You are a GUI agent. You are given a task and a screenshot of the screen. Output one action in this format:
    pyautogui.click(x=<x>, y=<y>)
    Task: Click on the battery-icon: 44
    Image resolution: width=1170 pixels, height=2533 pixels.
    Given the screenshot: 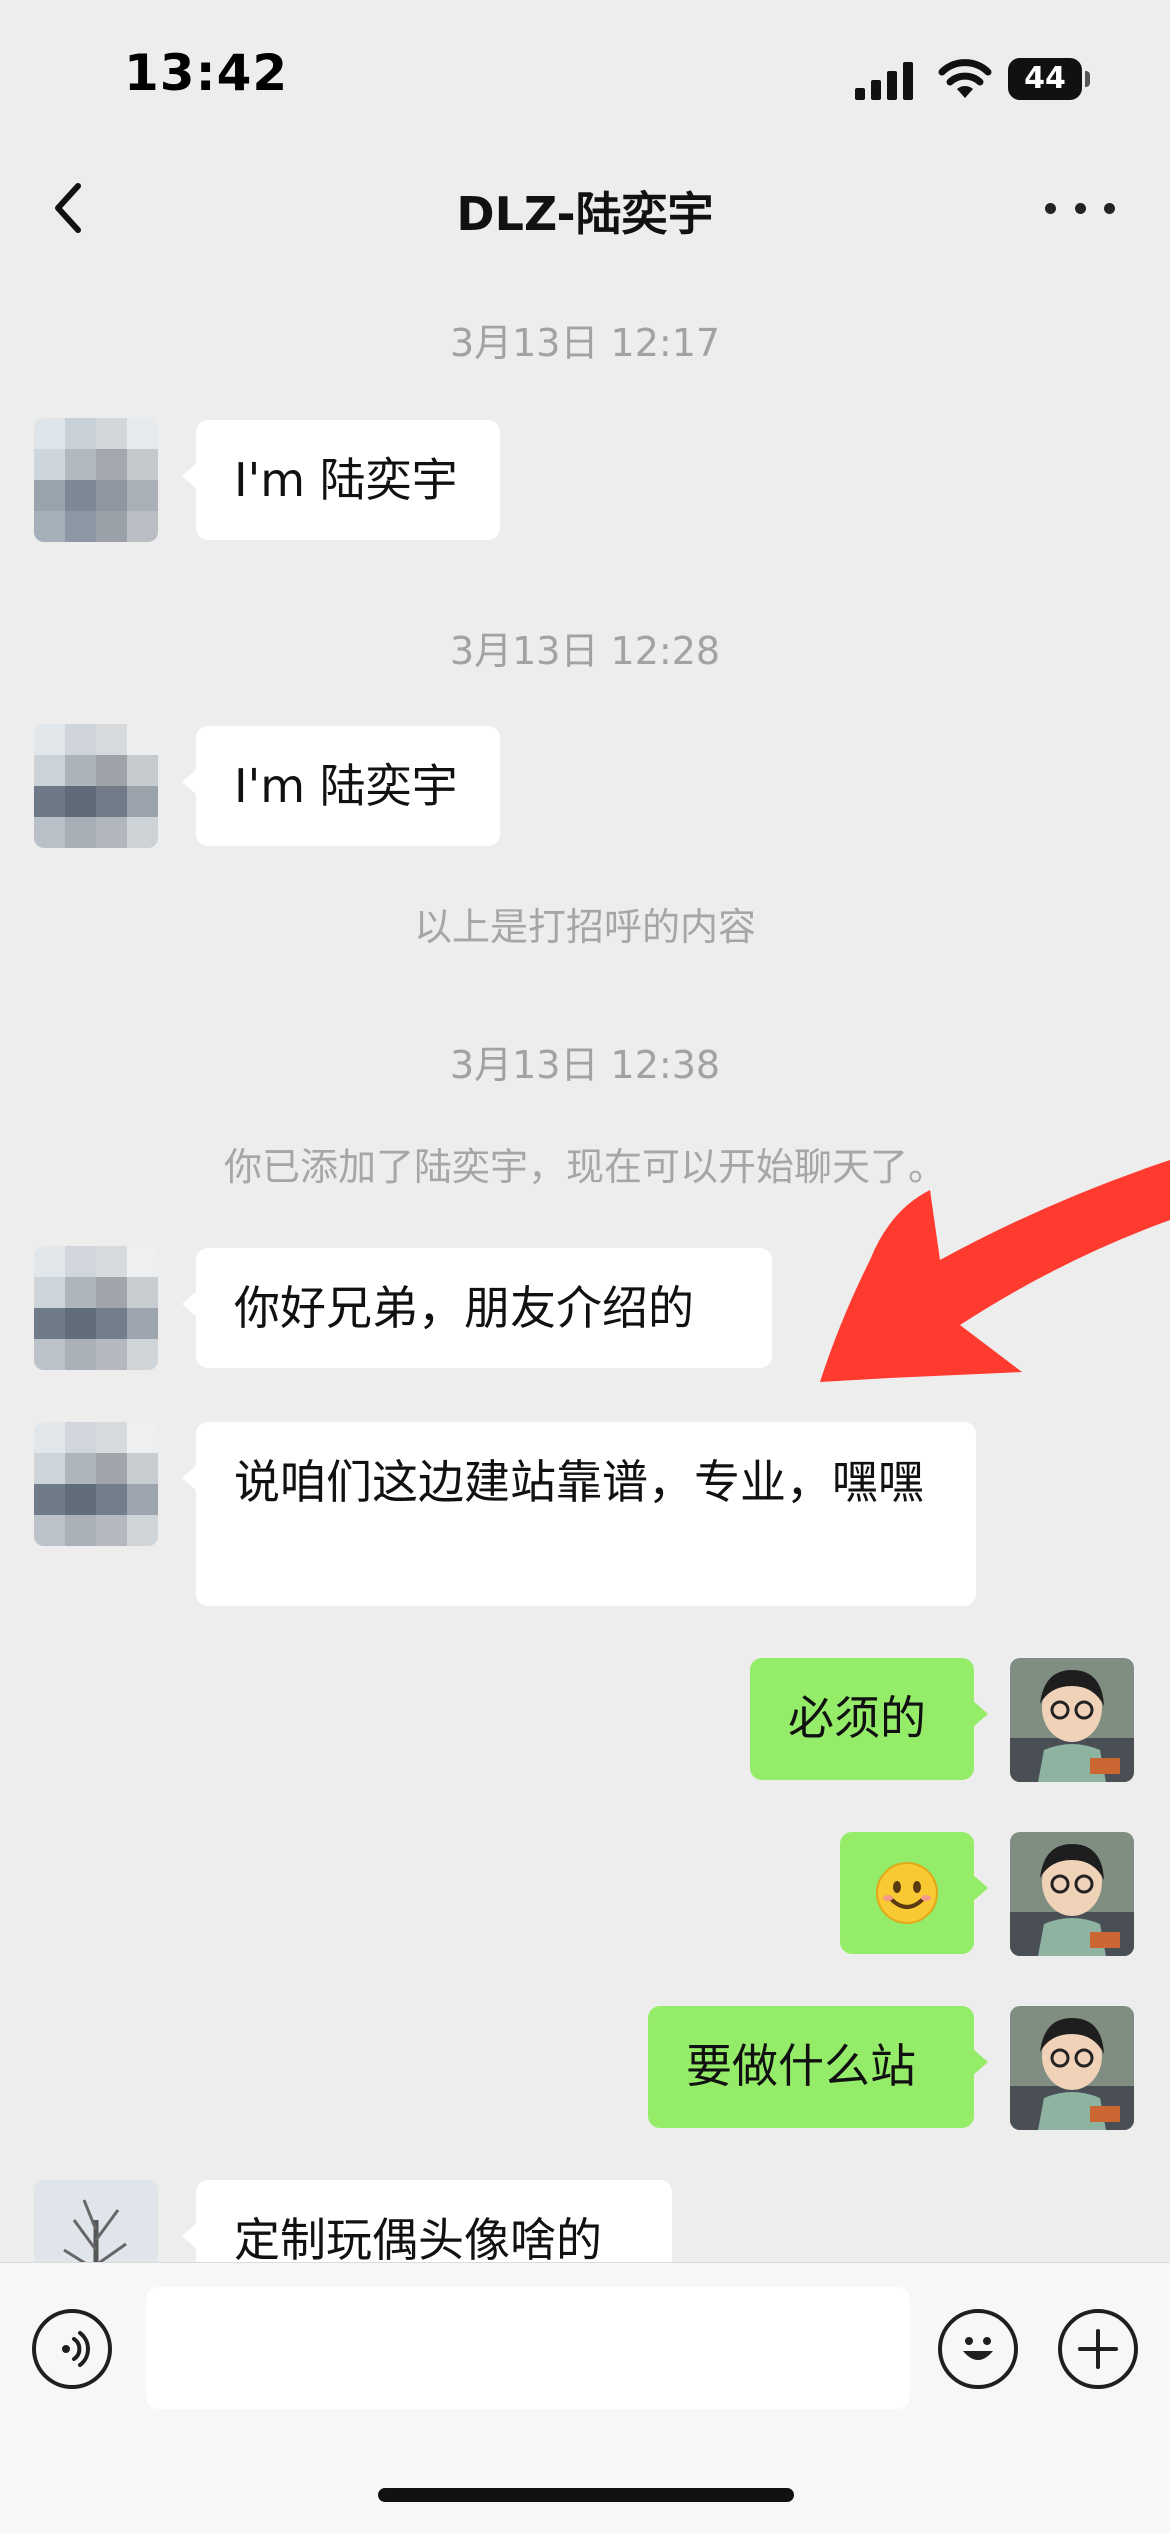 What is the action you would take?
    pyautogui.click(x=1049, y=79)
    